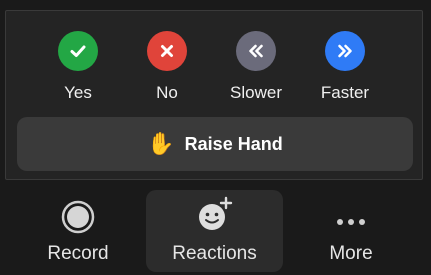 The height and width of the screenshot is (275, 431). I want to click on reactions-label: Reactions, so click(214, 253).